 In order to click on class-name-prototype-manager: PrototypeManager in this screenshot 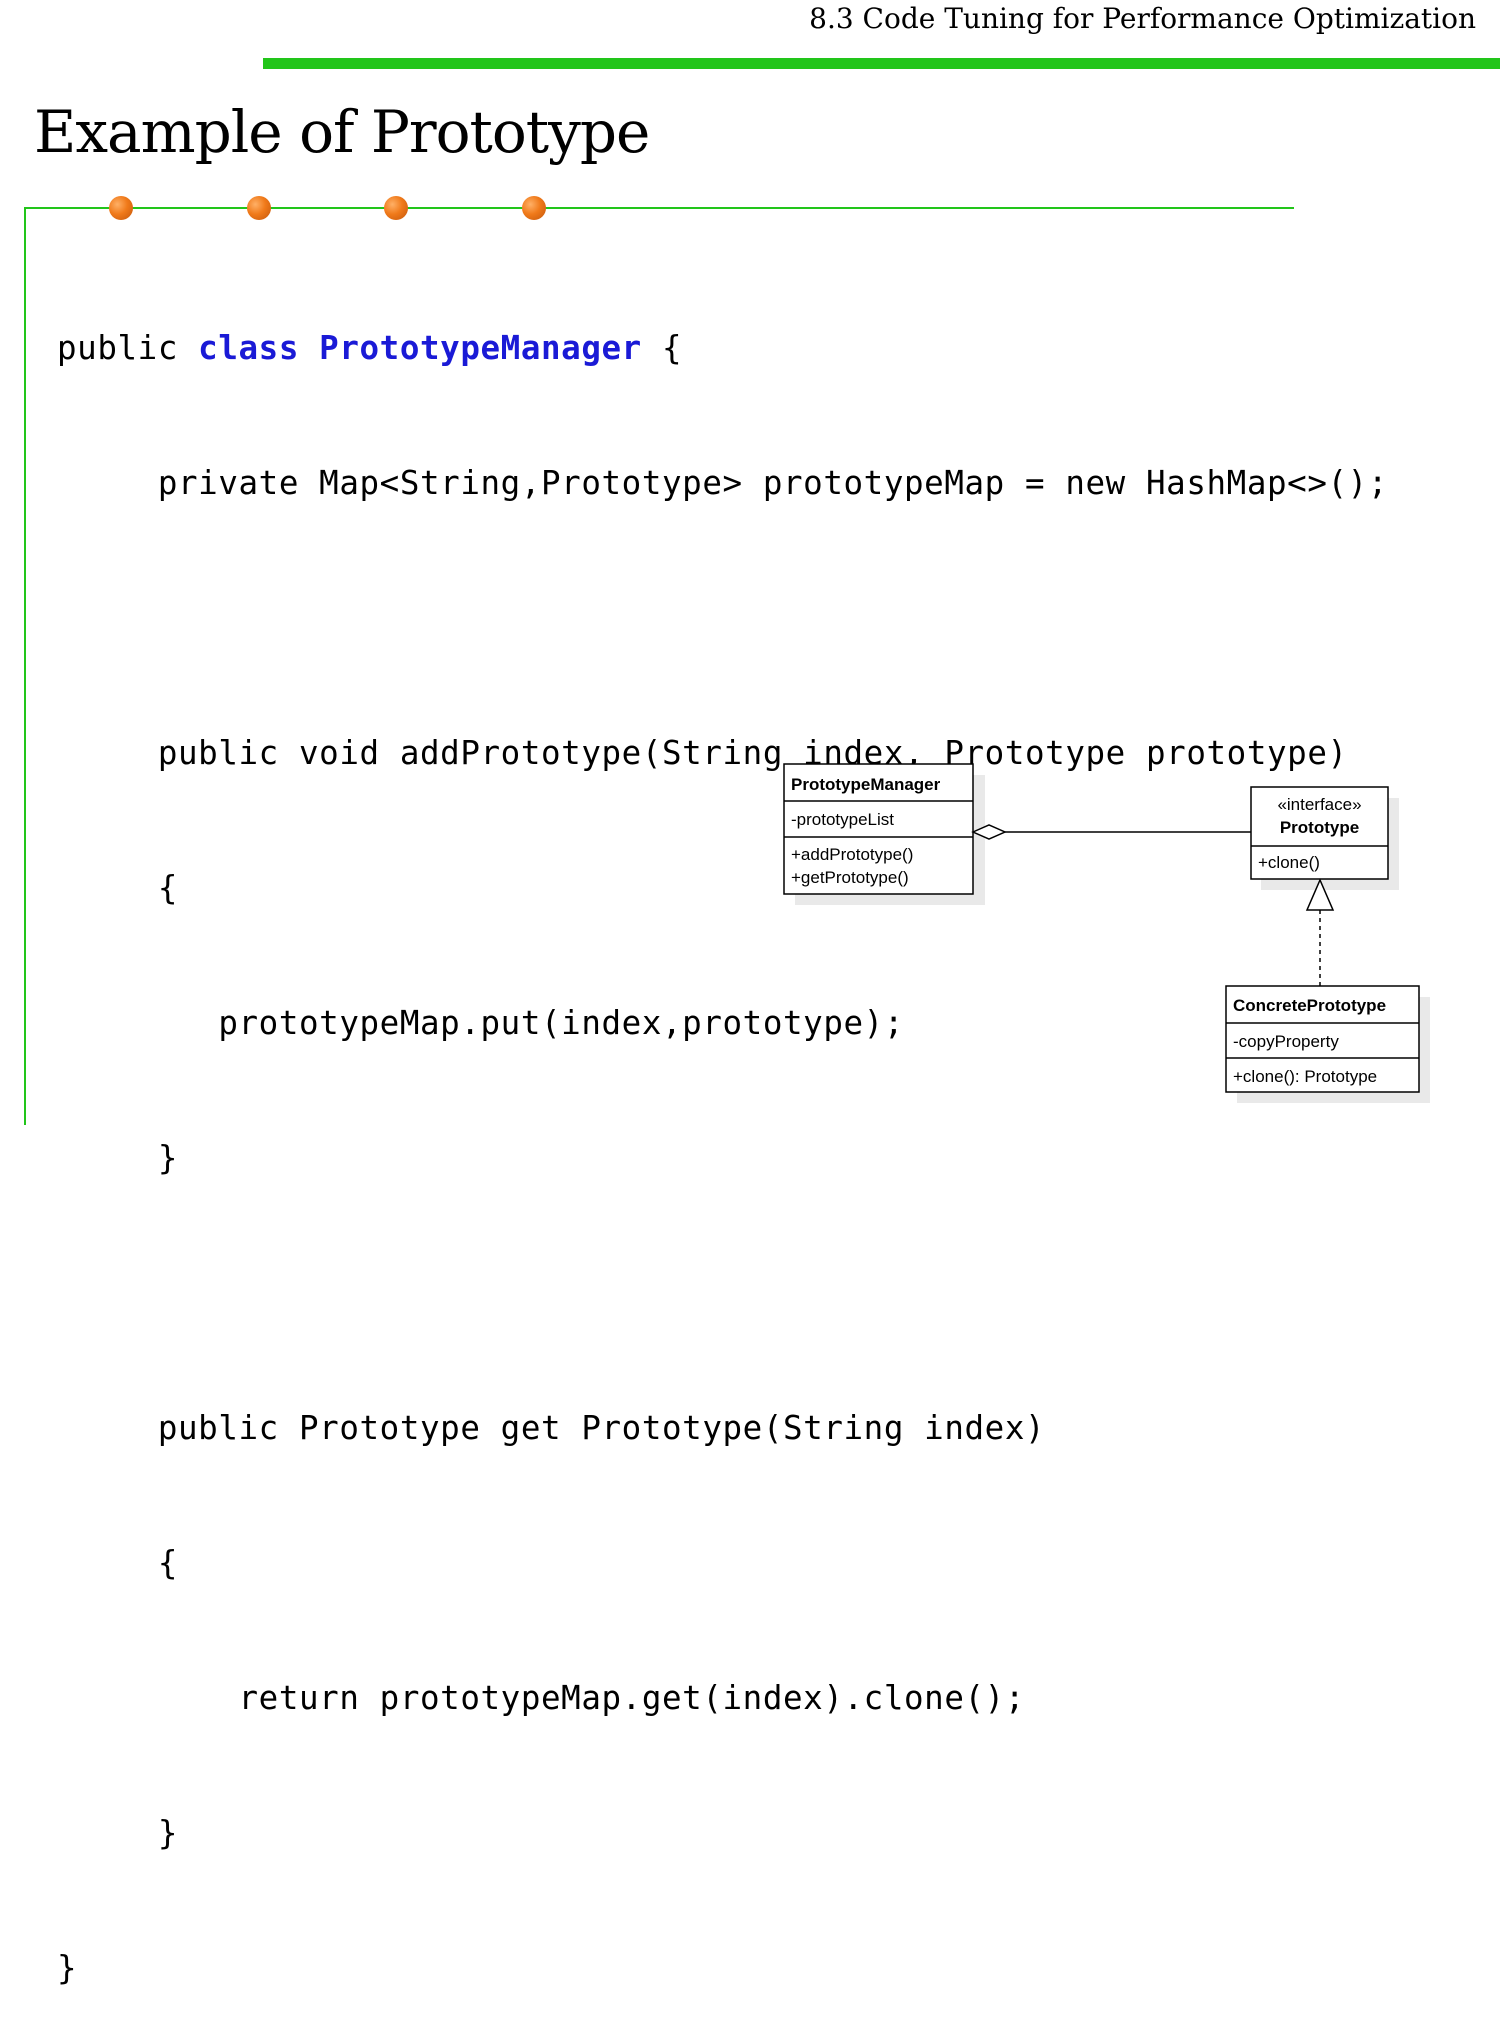, I will do `click(866, 784)`.